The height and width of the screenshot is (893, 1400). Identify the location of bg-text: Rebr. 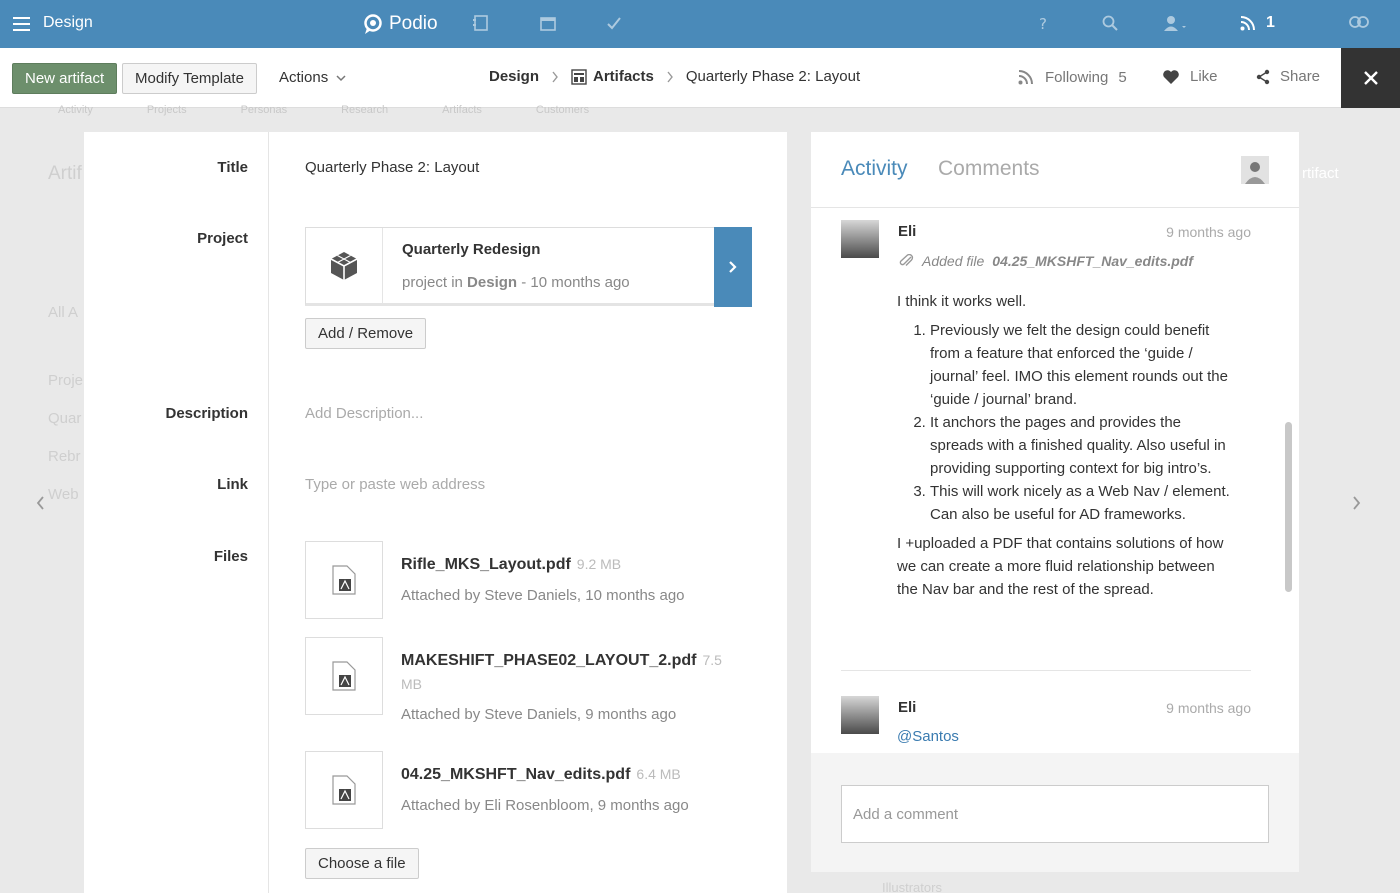
(64, 456).